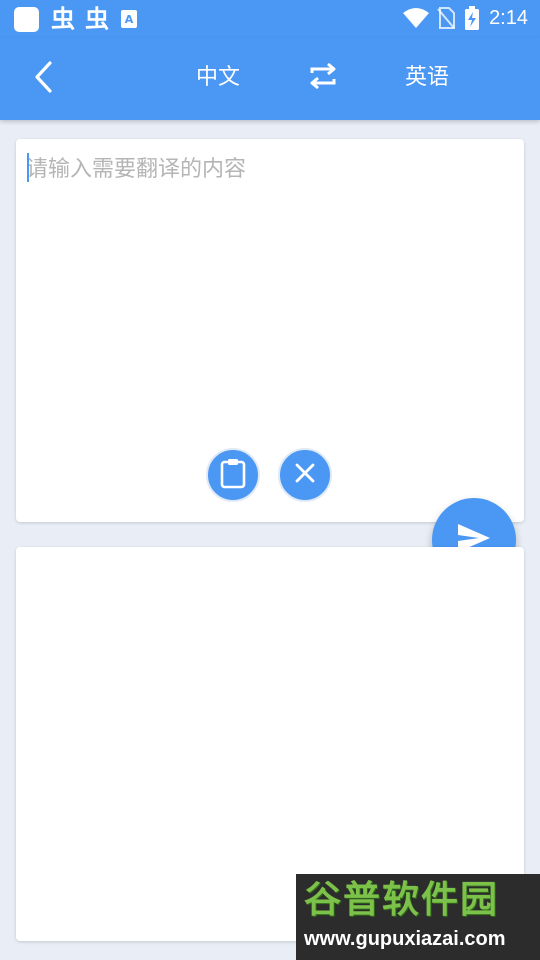  I want to click on status-bar-system: 2:14, so click(465, 18).